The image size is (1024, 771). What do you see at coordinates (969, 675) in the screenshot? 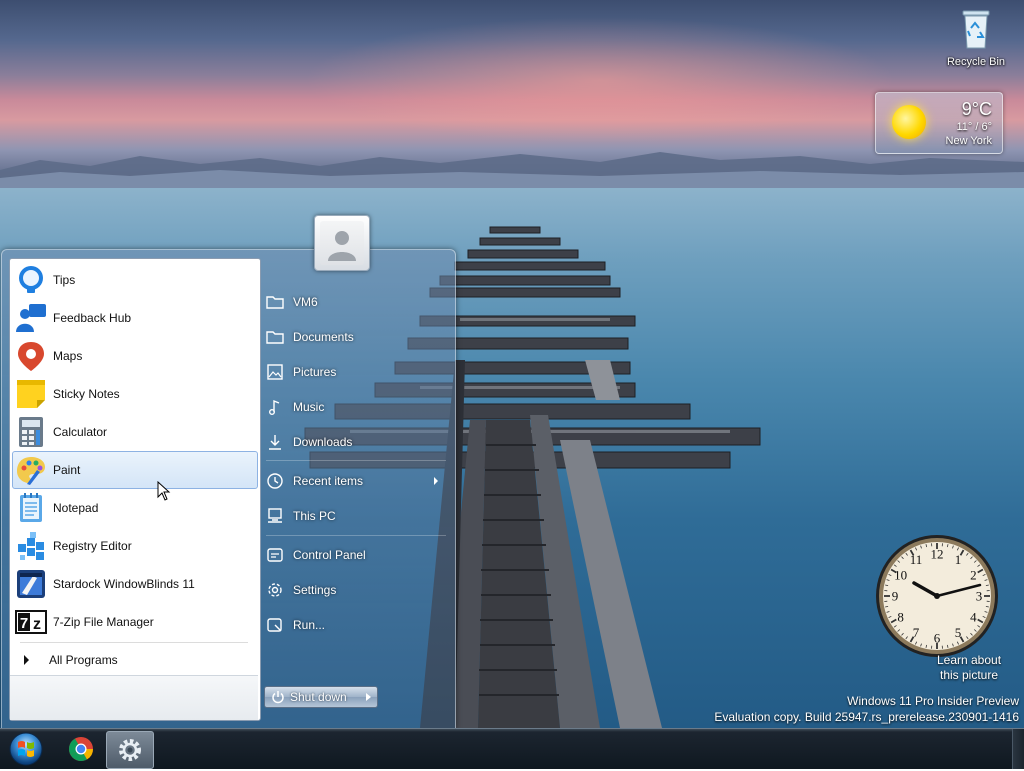
I see `learn-about-line2: this picture` at bounding box center [969, 675].